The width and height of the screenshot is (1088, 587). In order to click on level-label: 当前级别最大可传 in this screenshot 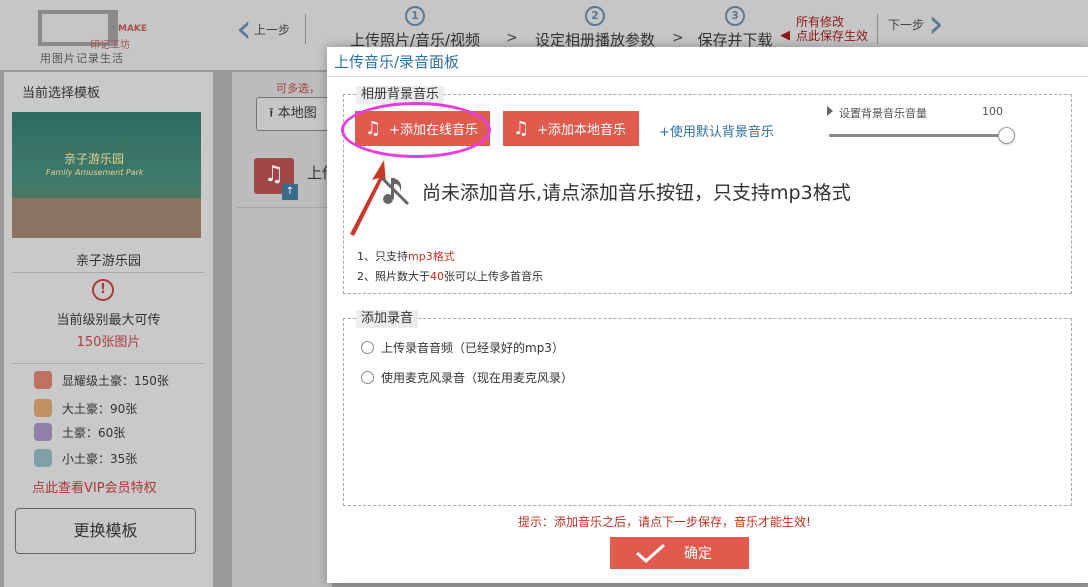, I will do `click(108, 320)`.